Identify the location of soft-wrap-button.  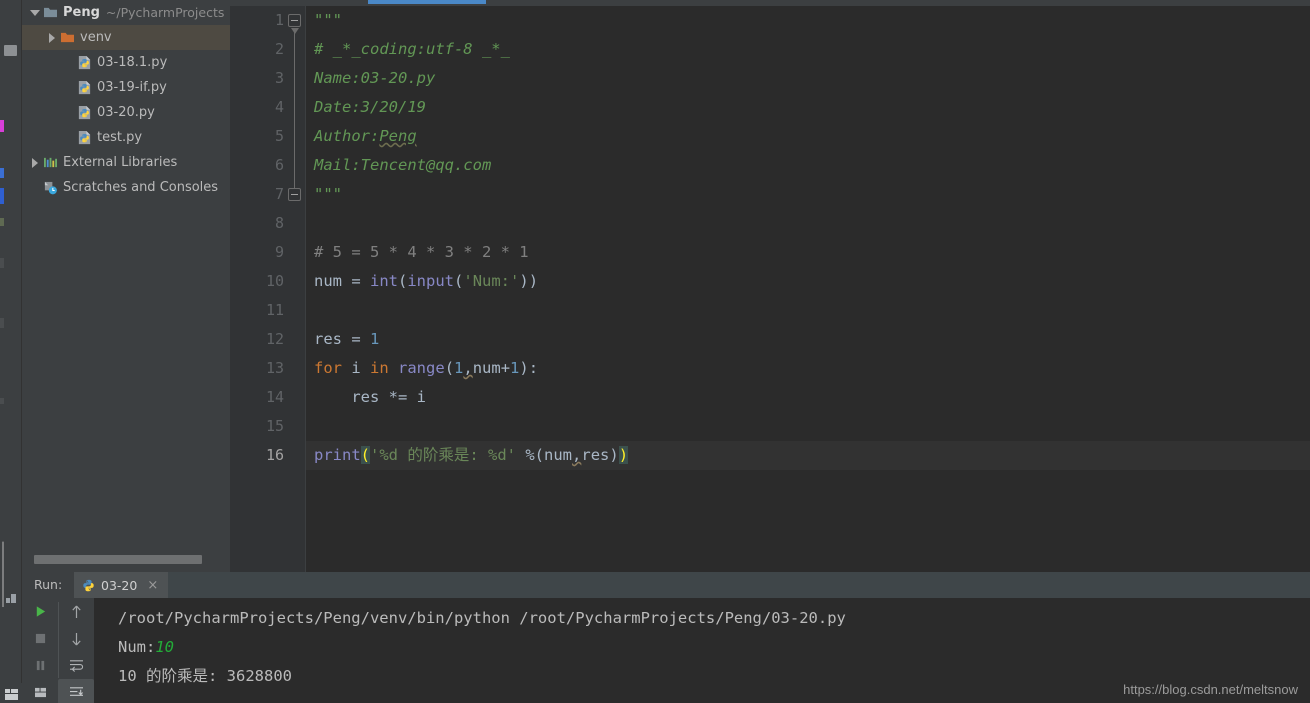
(76, 665).